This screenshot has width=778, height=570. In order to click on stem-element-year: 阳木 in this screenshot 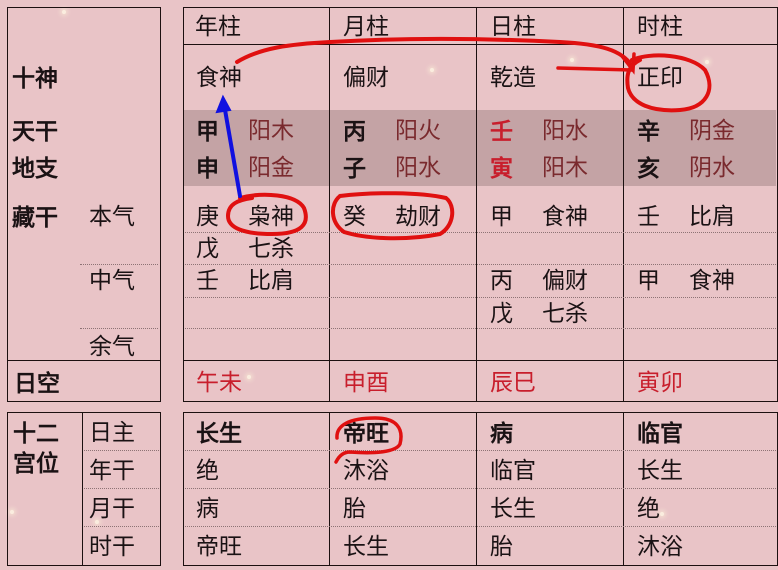, I will do `click(271, 131)`.